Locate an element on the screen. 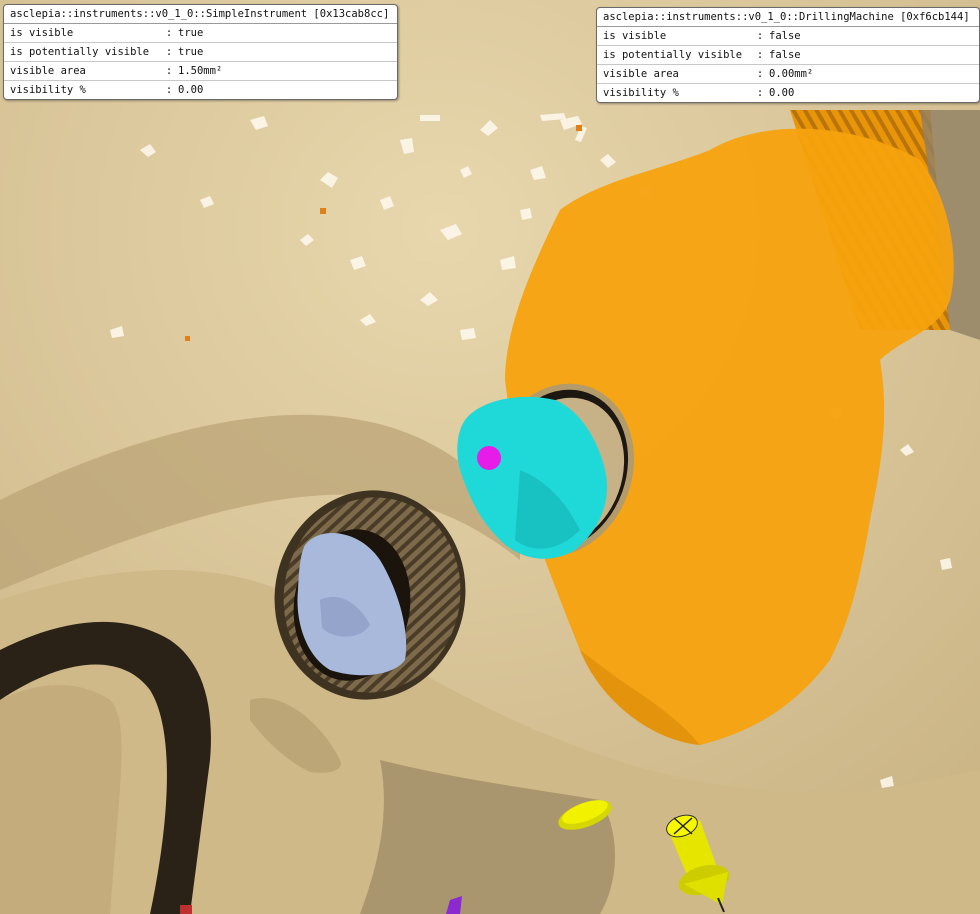 The height and width of the screenshot is (914, 980). row-is-potentially-visible: is potentially visible : true is located at coordinates (200, 52).